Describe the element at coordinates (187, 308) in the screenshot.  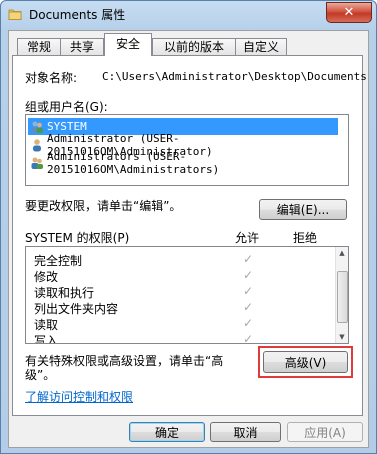
I see `permission-row-list-folder: 列出文件夹内容 ✓` at that location.